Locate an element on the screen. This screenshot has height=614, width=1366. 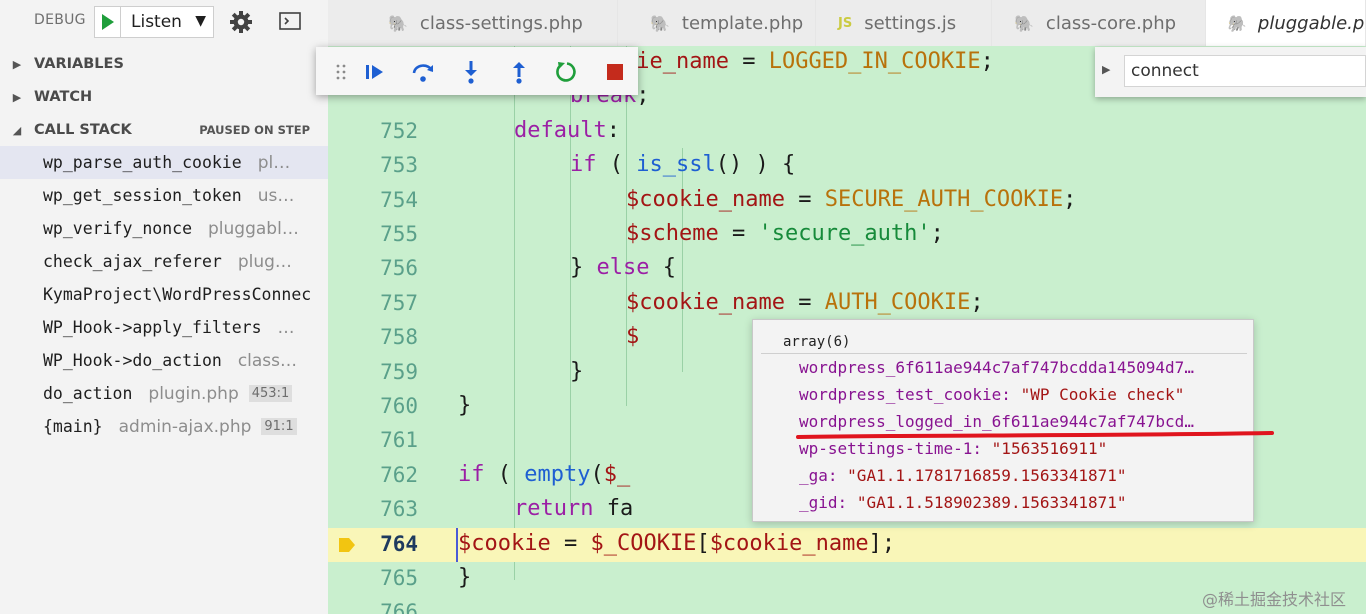
restart-icon is located at coordinates (567, 72).